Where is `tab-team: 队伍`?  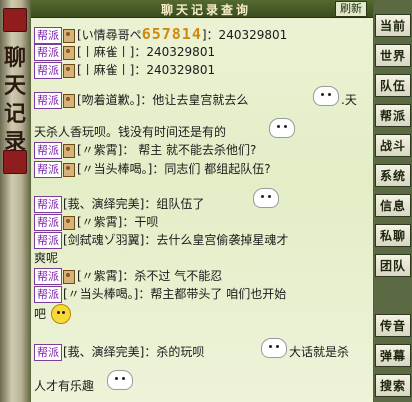 tab-team: 队伍 is located at coordinates (393, 85).